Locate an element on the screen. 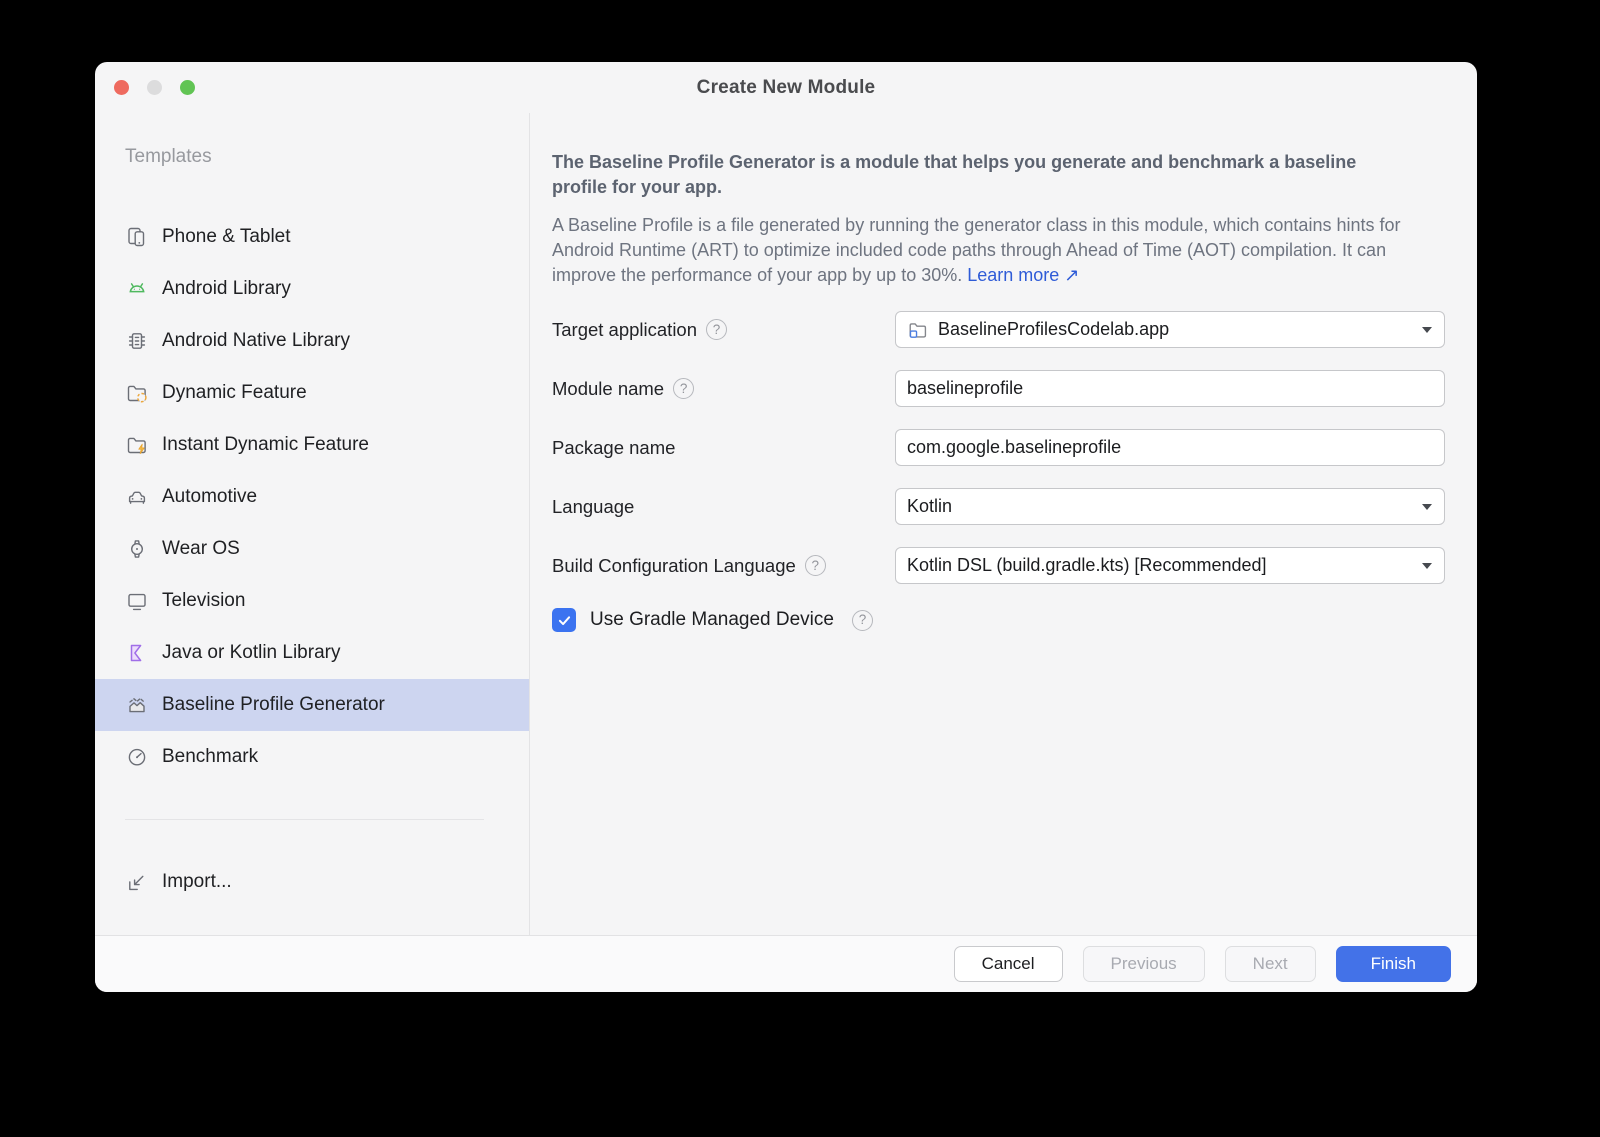 This screenshot has height=1137, width=1600. language-label: Language is located at coordinates (593, 506).